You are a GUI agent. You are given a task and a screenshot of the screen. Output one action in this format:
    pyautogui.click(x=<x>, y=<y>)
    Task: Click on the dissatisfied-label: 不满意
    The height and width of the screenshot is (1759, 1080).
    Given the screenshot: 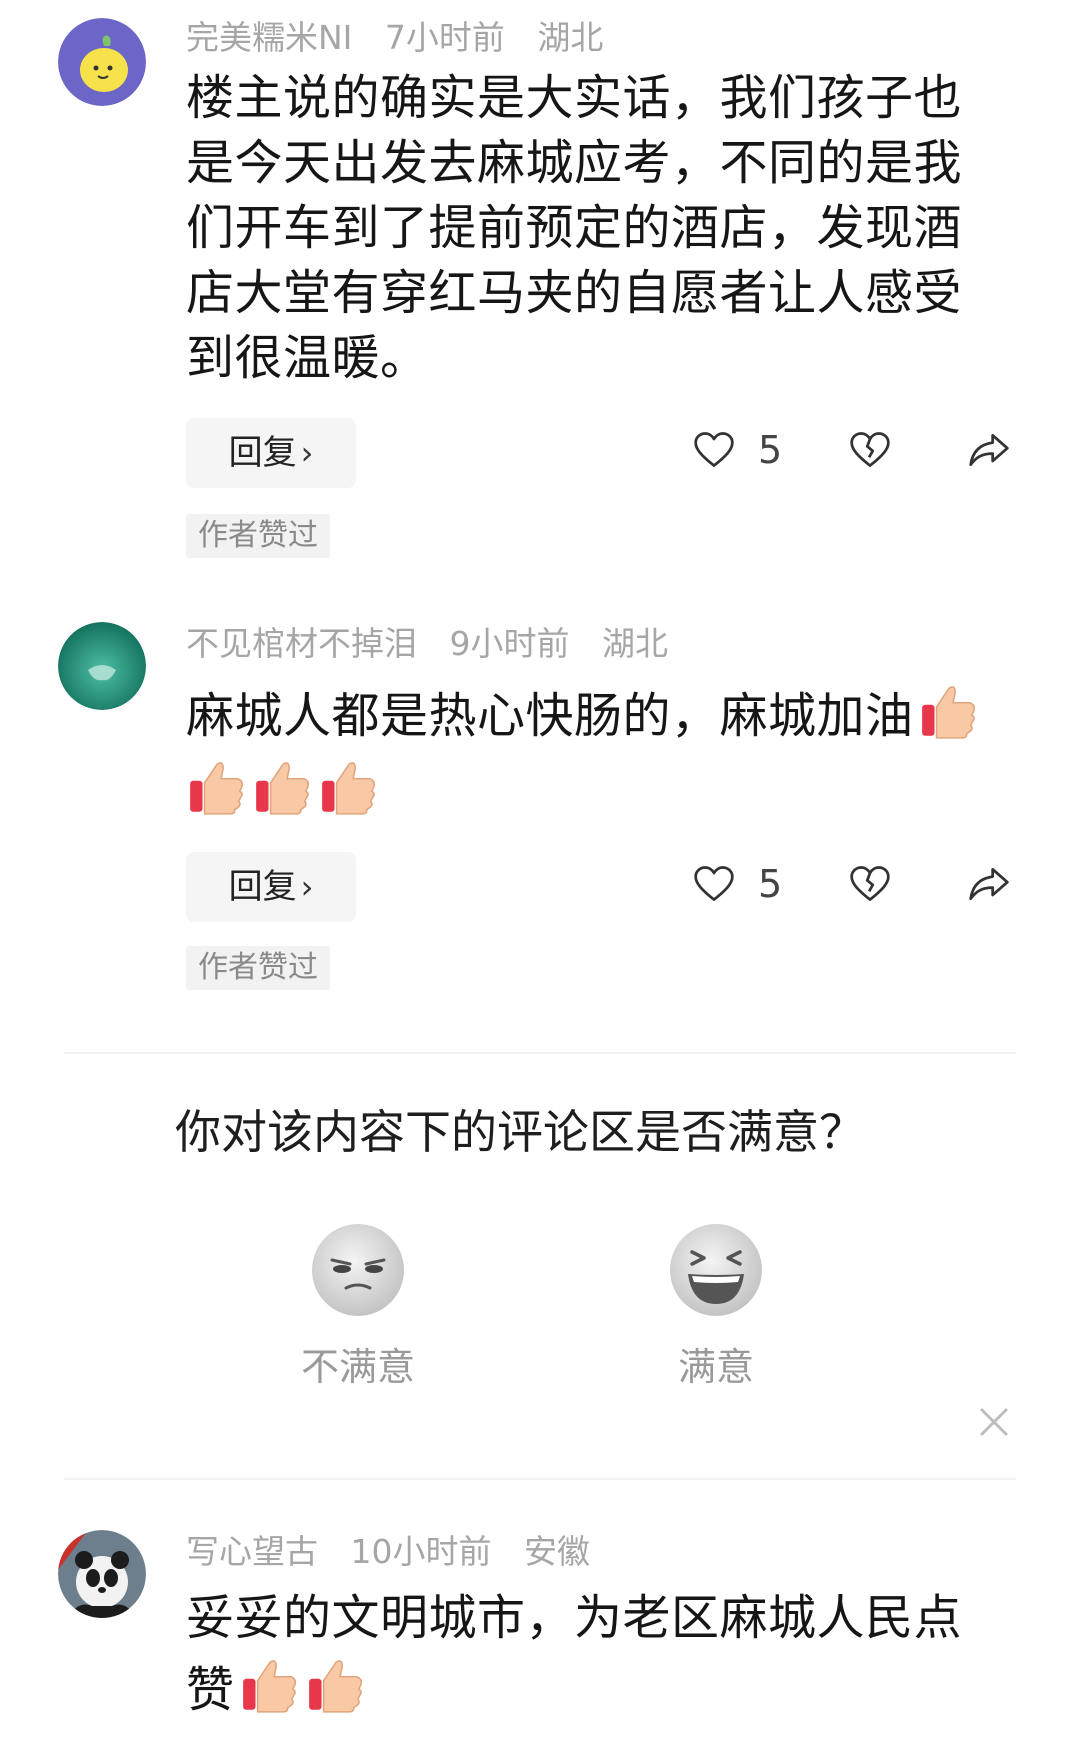 What is the action you would take?
    pyautogui.click(x=358, y=1367)
    